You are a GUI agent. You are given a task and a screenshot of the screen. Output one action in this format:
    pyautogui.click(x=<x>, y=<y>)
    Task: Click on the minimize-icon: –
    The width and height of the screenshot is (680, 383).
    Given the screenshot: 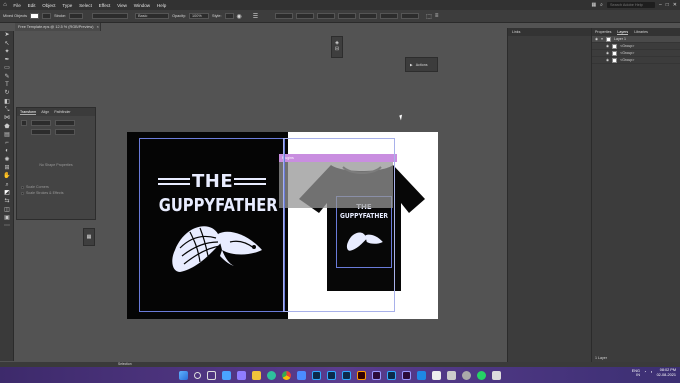 What is the action you would take?
    pyautogui.click(x=660, y=5)
    